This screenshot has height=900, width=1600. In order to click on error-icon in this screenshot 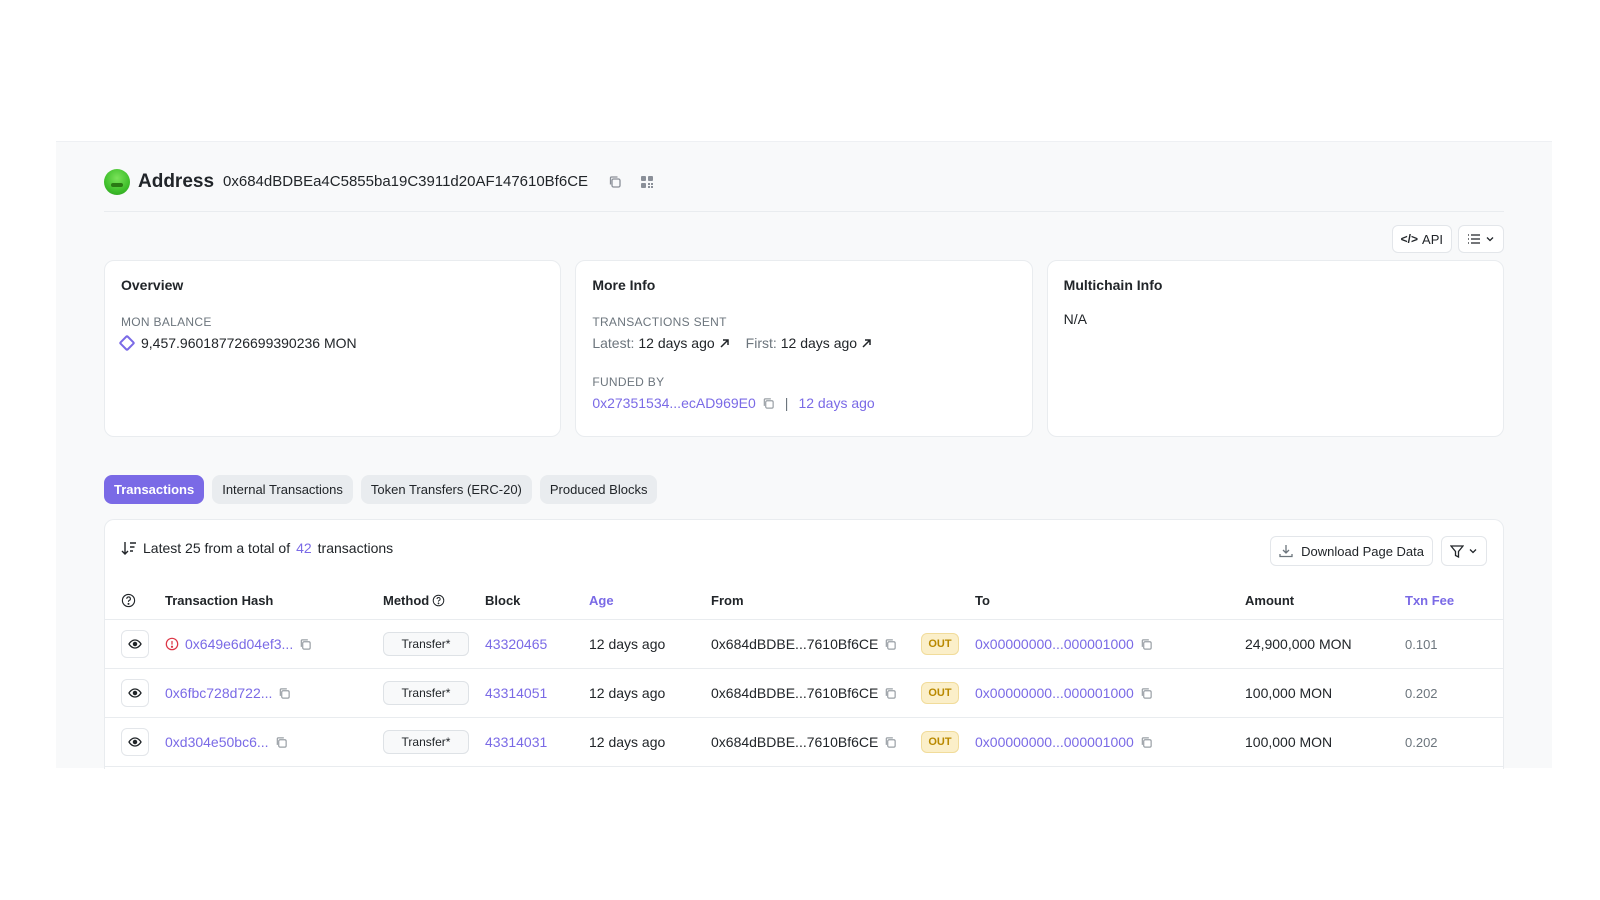, I will do `click(172, 644)`.